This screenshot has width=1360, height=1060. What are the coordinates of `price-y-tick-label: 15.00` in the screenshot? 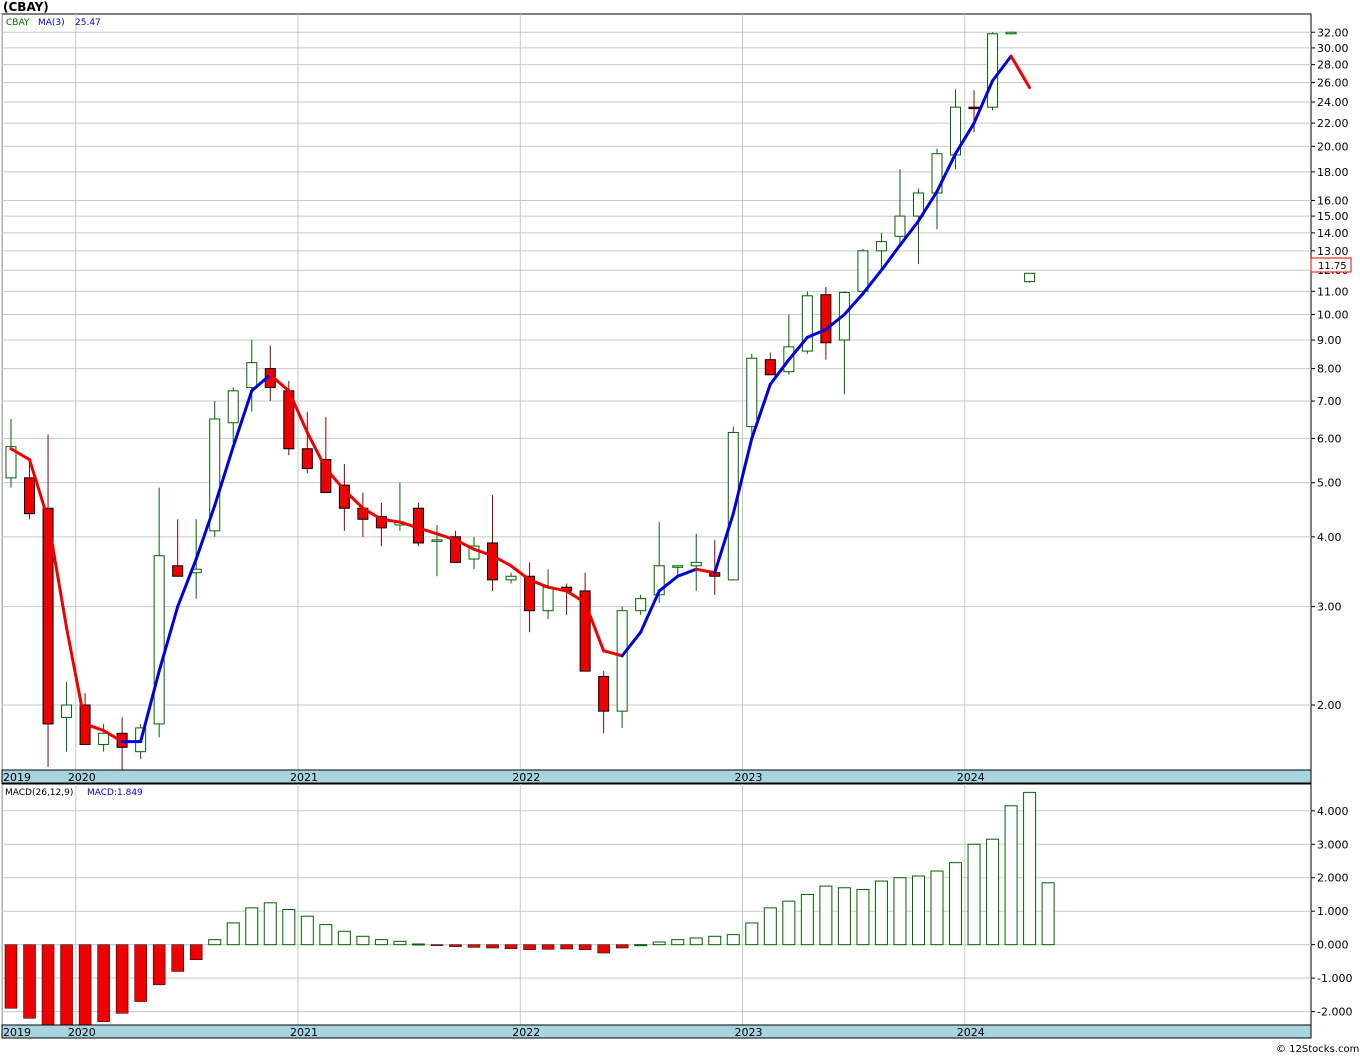 It's located at (1333, 216).